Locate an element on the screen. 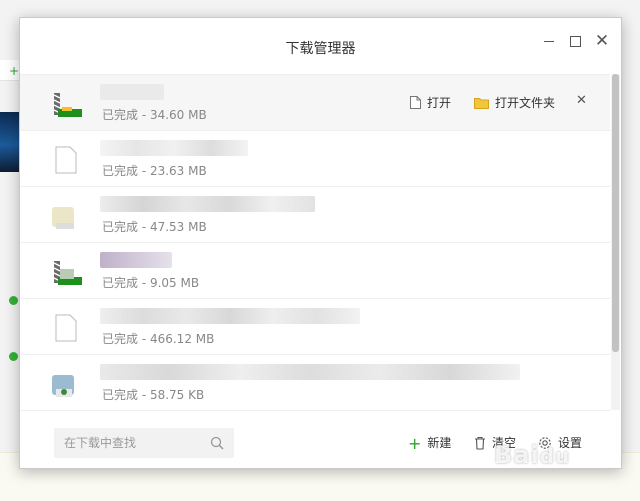 This screenshot has height=501, width=640. folder-icon is located at coordinates (481, 103).